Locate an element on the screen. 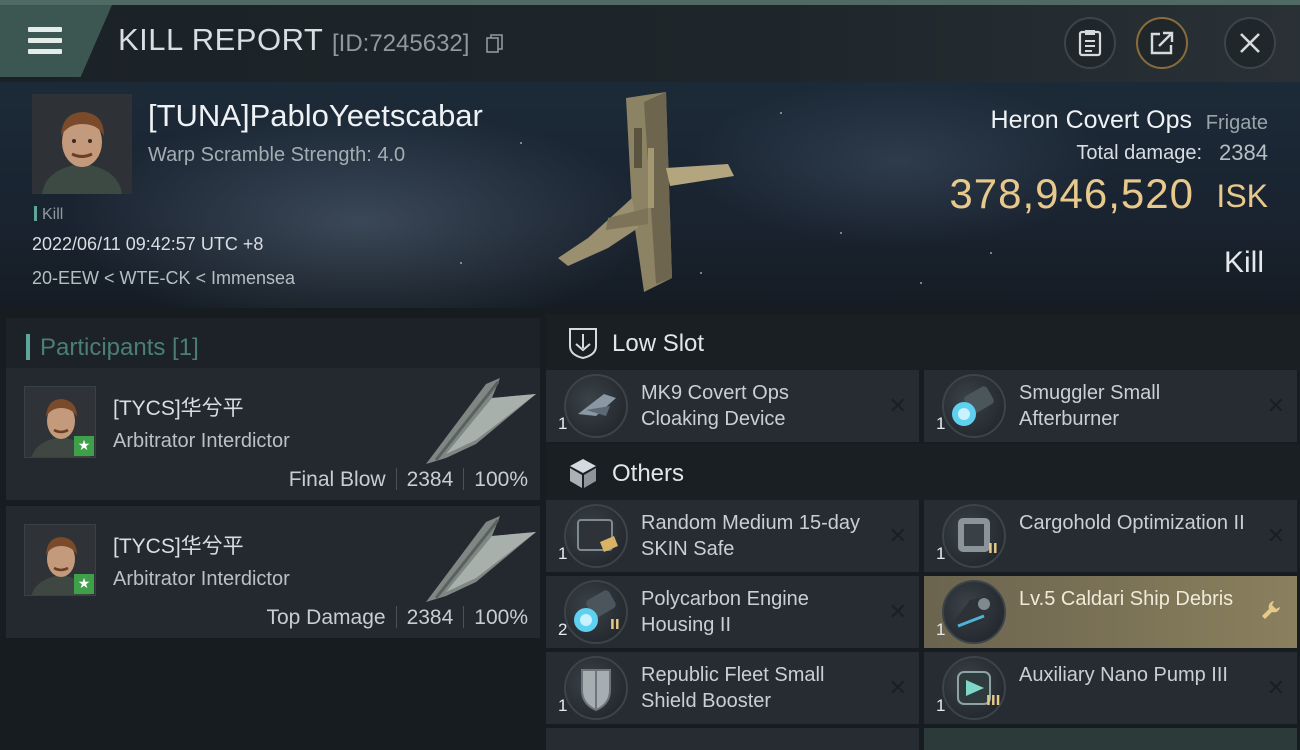  list-item: II 2 Polycarbon Engine Housing II ✕ is located at coordinates (732, 612).